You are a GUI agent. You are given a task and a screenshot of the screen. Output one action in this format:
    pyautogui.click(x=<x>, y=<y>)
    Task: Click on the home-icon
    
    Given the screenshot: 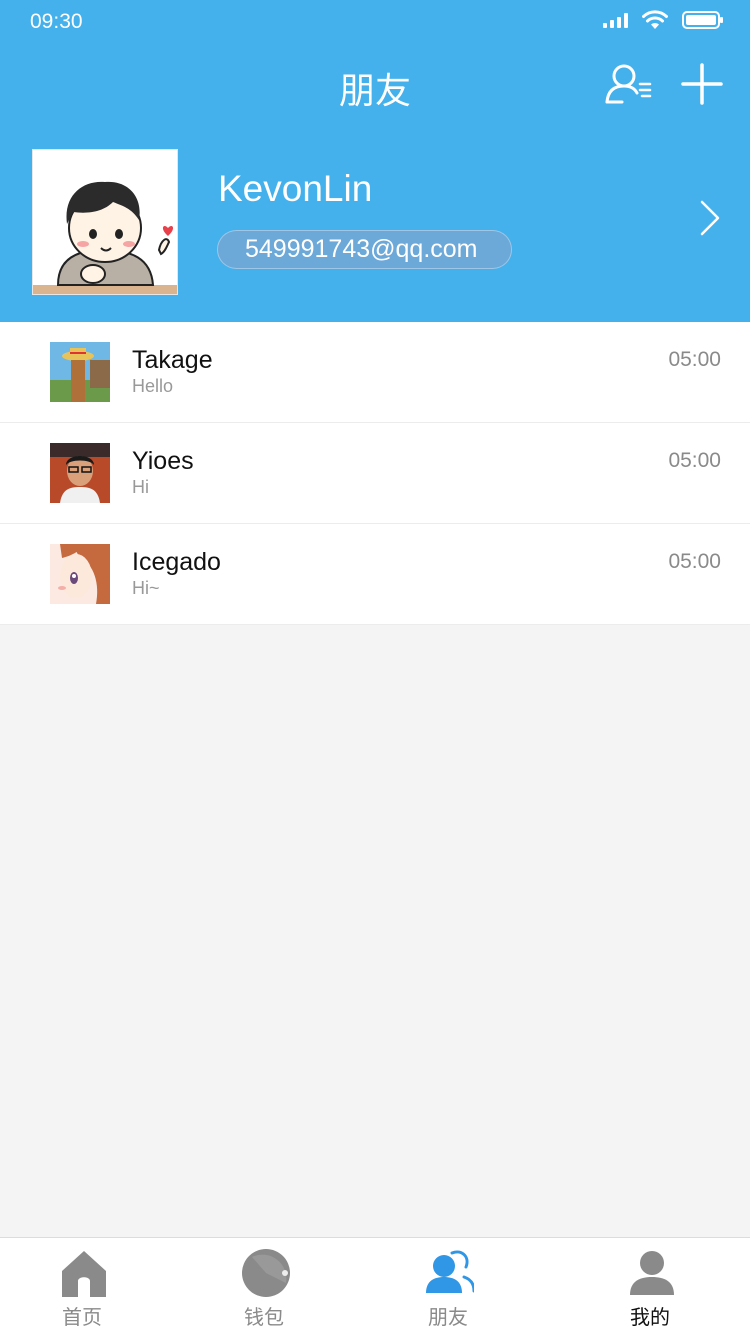 What is the action you would take?
    pyautogui.click(x=84, y=1274)
    